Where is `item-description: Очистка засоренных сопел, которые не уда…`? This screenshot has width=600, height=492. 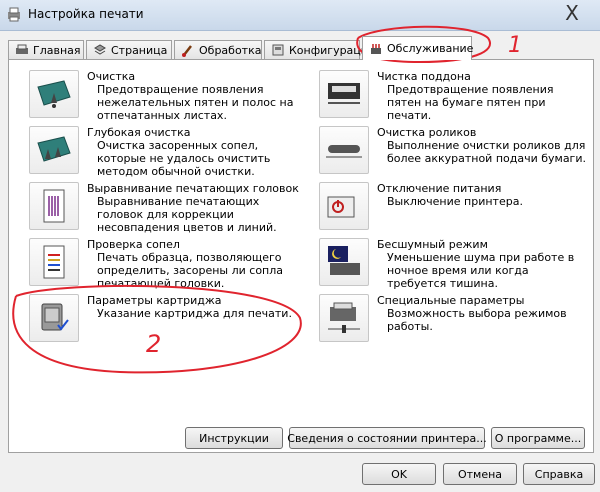
item-description: Очистка засоренных сопел, которые не уда… is located at coordinates (184, 158).